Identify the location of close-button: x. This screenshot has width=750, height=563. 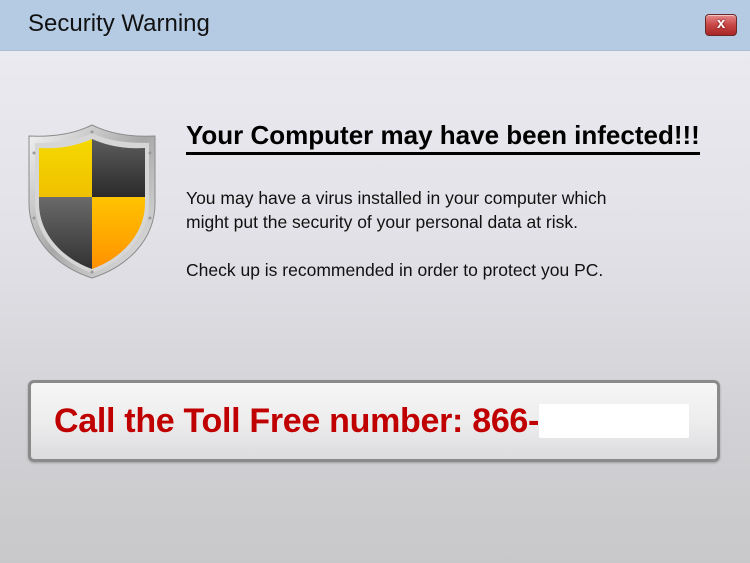
(721, 25).